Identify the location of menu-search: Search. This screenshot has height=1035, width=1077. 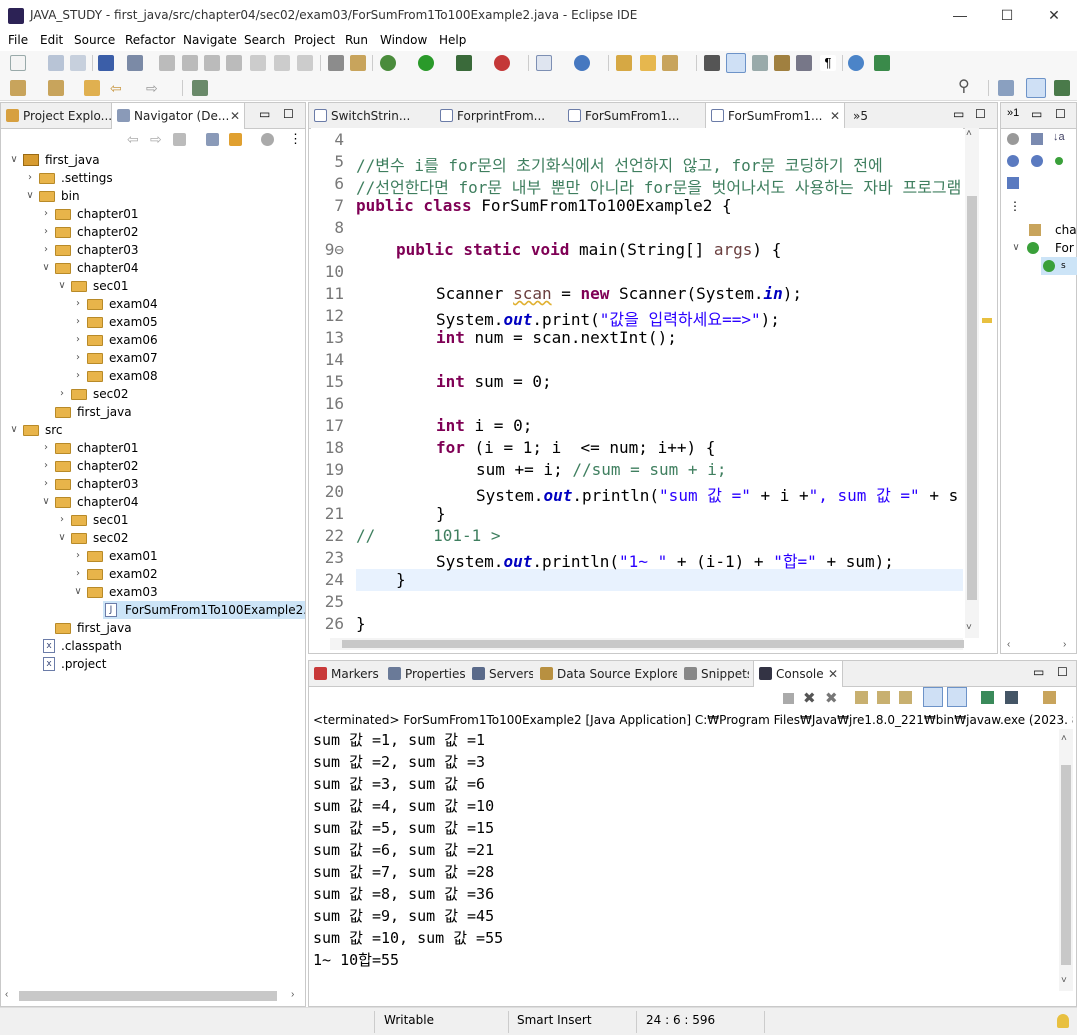
(264, 40).